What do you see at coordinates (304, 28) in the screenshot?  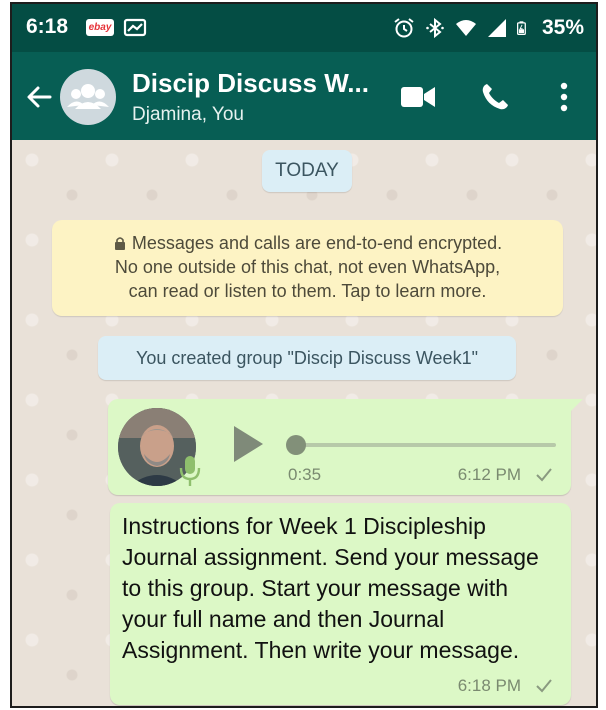 I see `status-bar: 6:18 ebay 35%` at bounding box center [304, 28].